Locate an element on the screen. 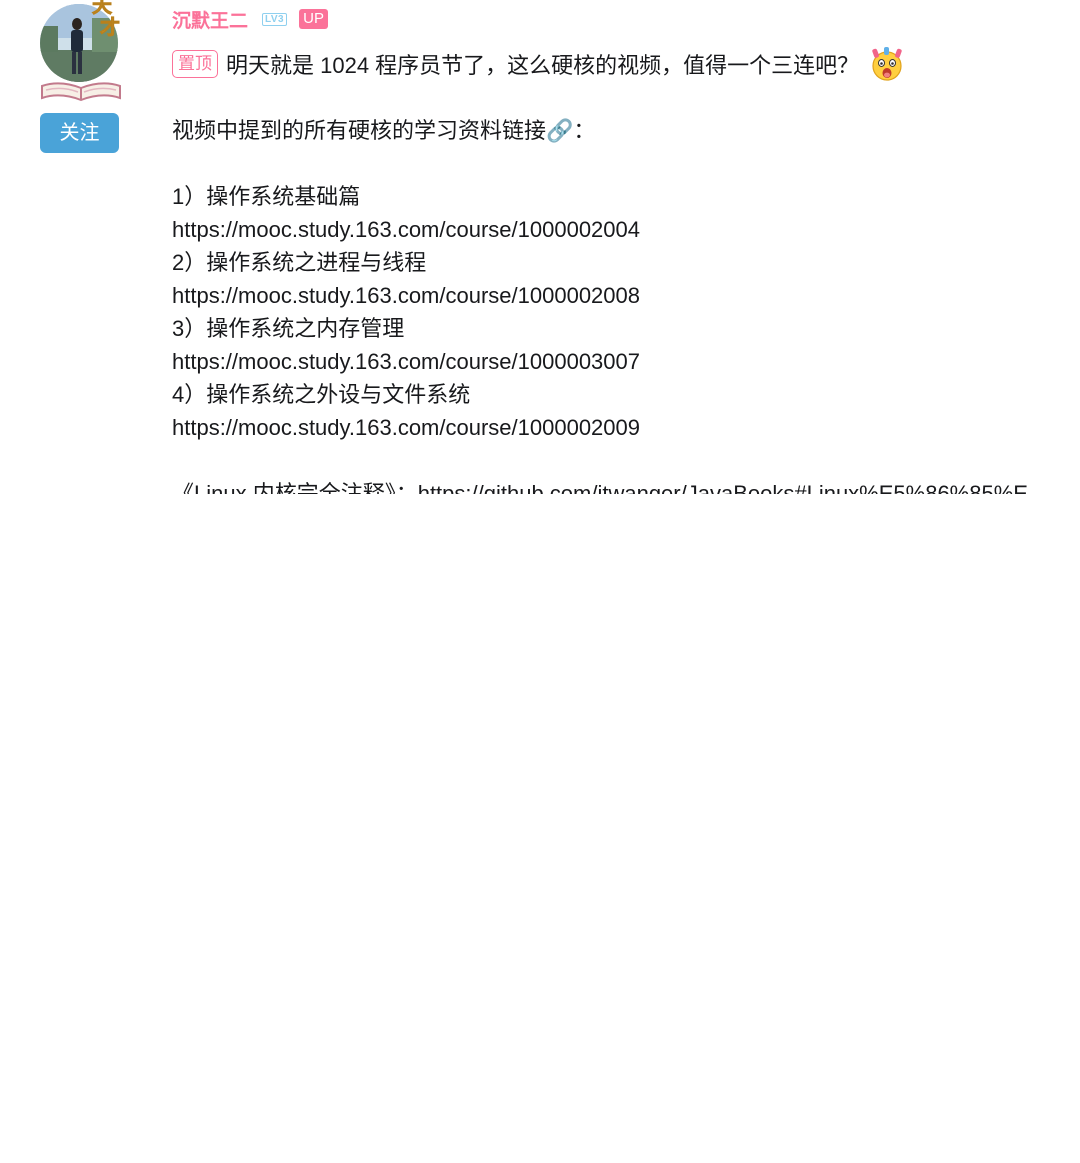  pendant-genius-icon: 天 才 is located at coordinates (106, 19).